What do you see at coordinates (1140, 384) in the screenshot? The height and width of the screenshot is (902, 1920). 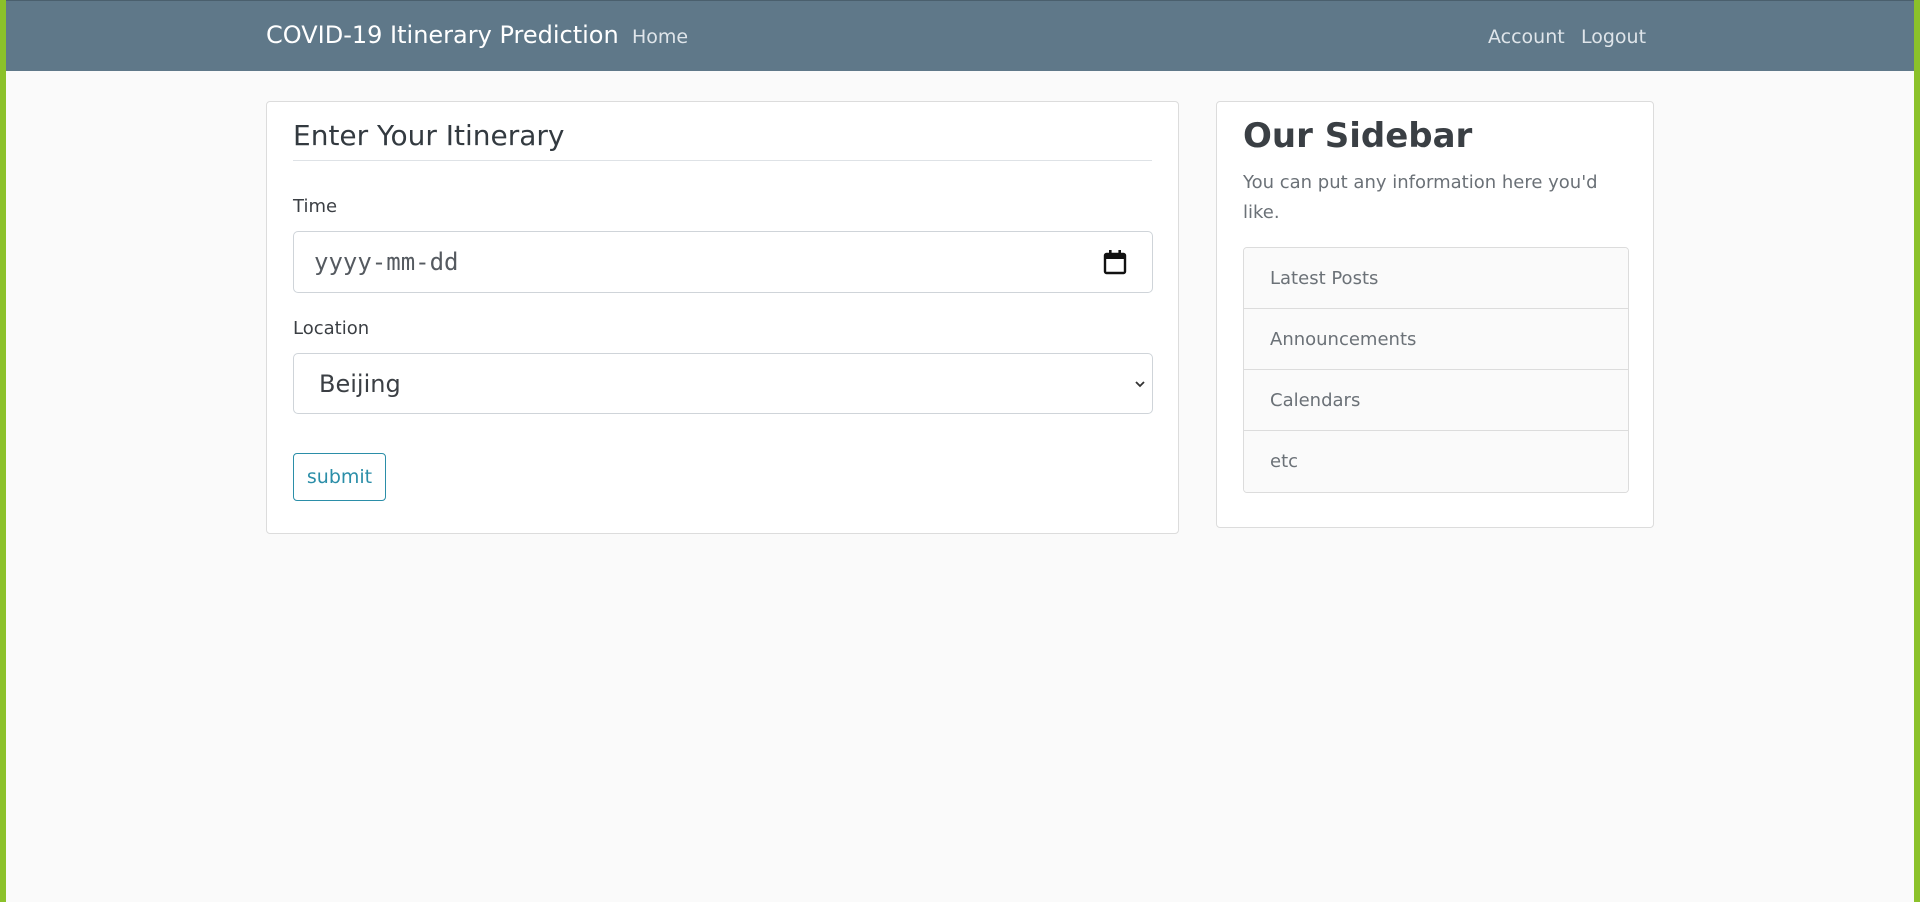 I see `chevron-down-icon` at bounding box center [1140, 384].